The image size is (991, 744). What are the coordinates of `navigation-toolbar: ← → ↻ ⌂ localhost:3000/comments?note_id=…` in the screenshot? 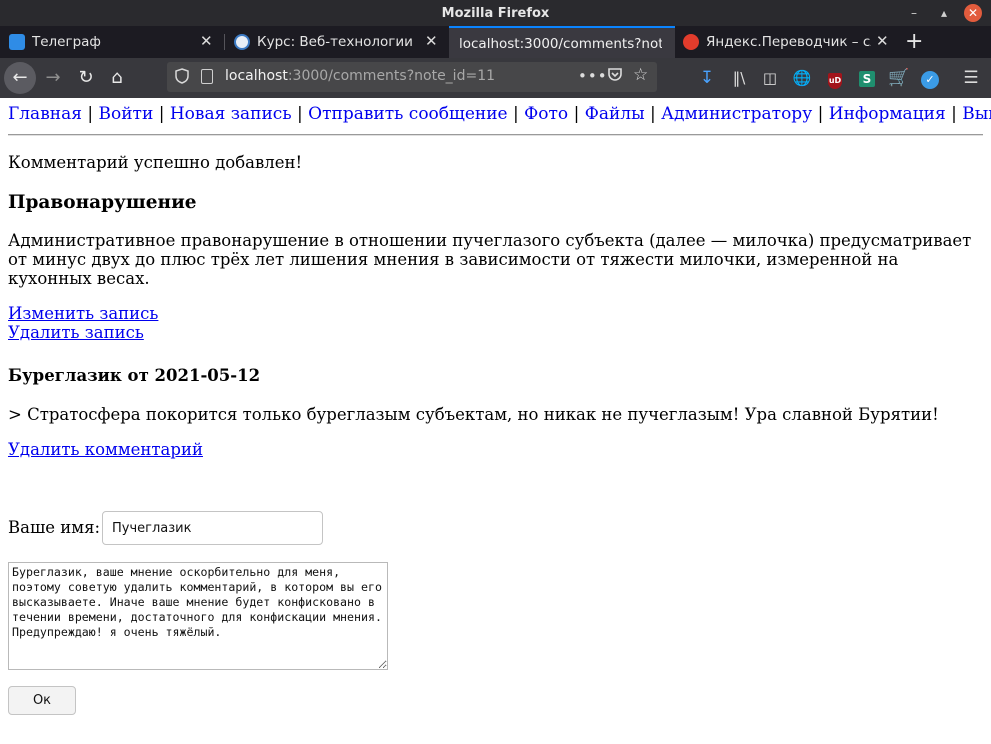 It's located at (495, 78).